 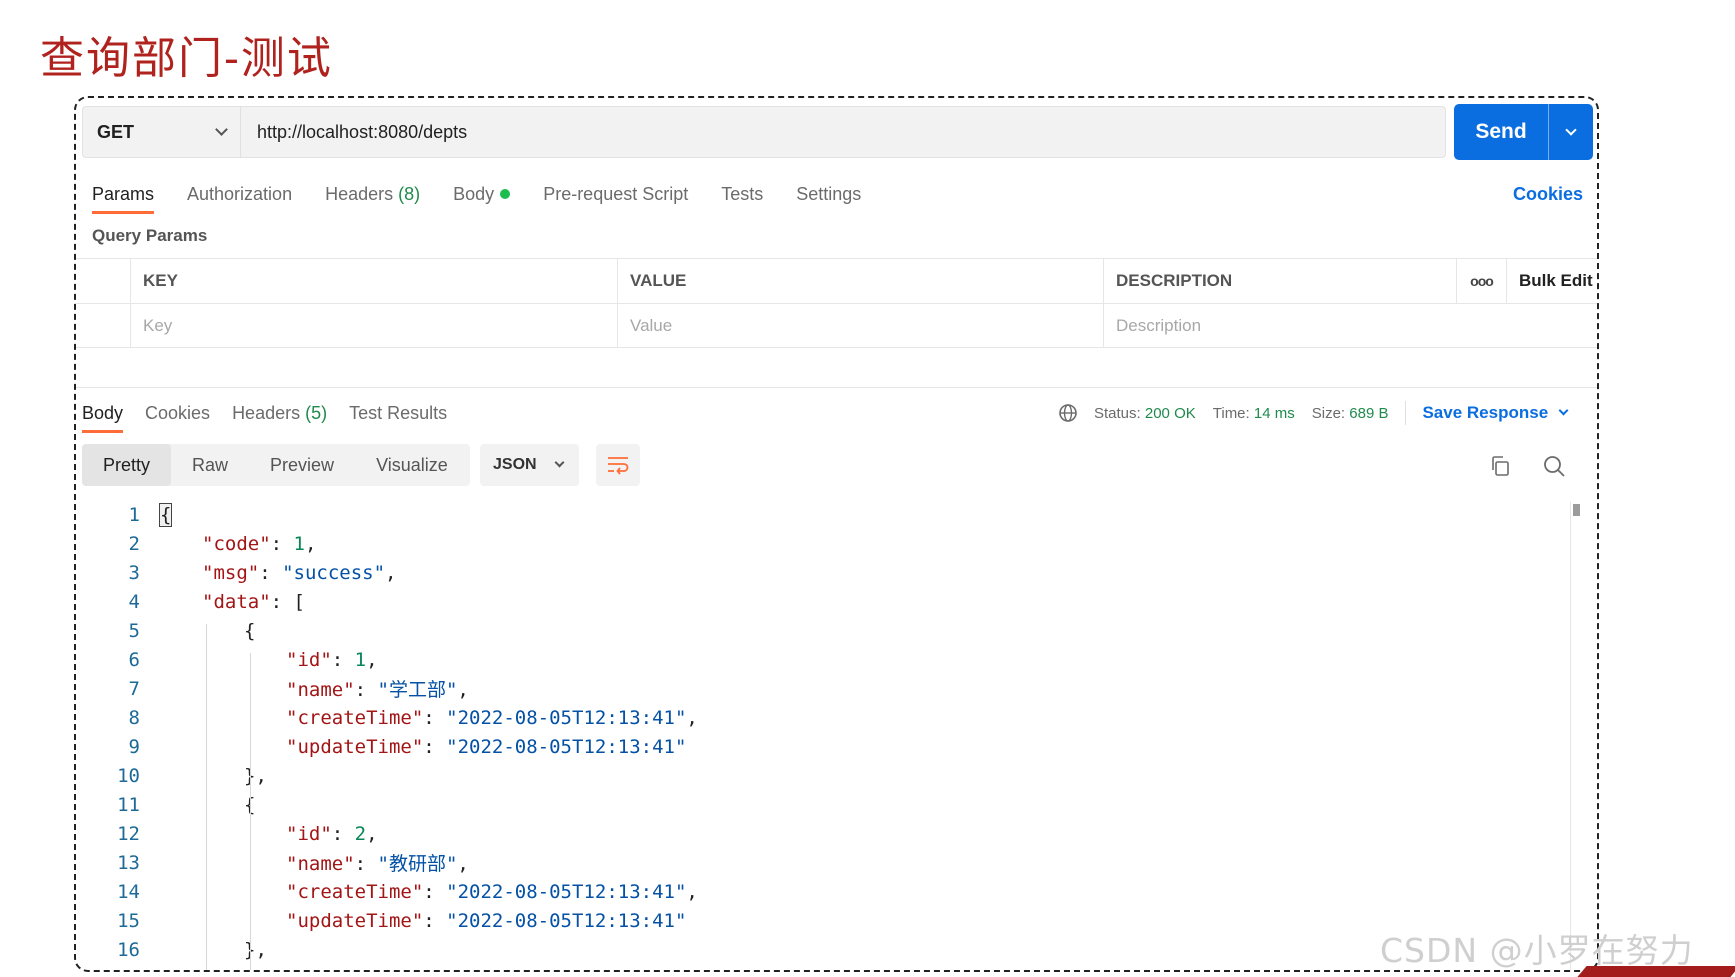 What do you see at coordinates (821, 543) in the screenshot?
I see `code-line: 2 "code": 1,` at bounding box center [821, 543].